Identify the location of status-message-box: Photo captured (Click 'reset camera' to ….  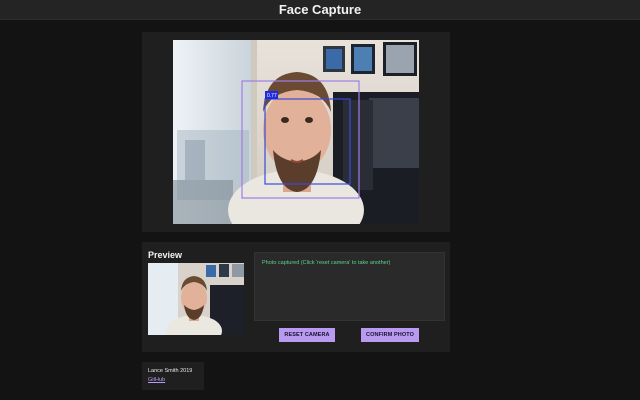
(349, 286).